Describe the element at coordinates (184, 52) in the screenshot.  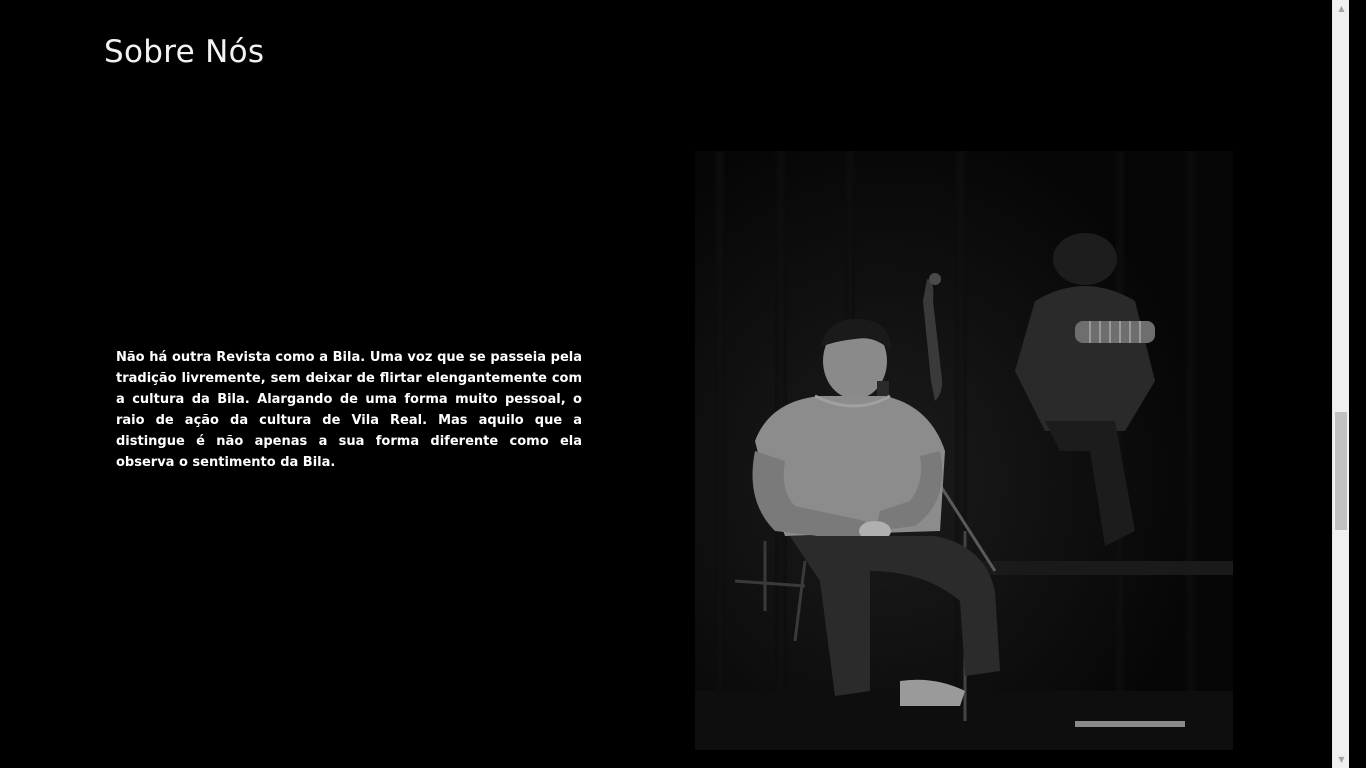
I see `page-title: Sobre Nós` at that location.